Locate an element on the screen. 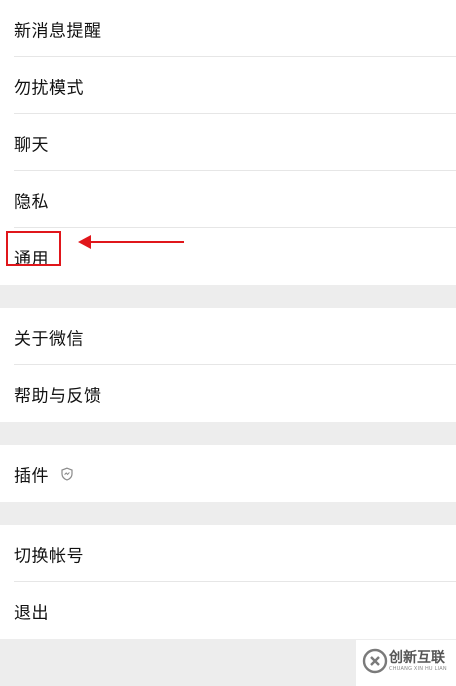 The height and width of the screenshot is (686, 456). watermark: 创新互联 CHUANG XIN HU LIAN is located at coordinates (406, 663).